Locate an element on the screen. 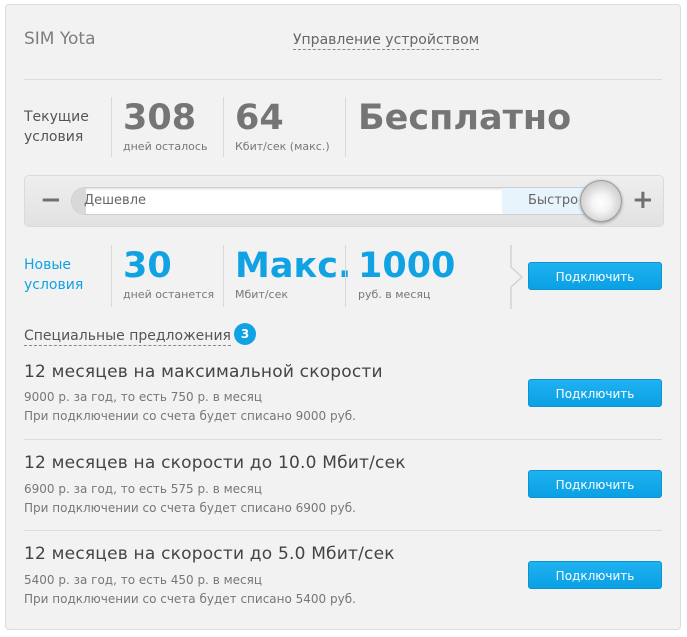 Image resolution: width=687 pixels, height=637 pixels. divider-arrow-icon is located at coordinates (517, 277).